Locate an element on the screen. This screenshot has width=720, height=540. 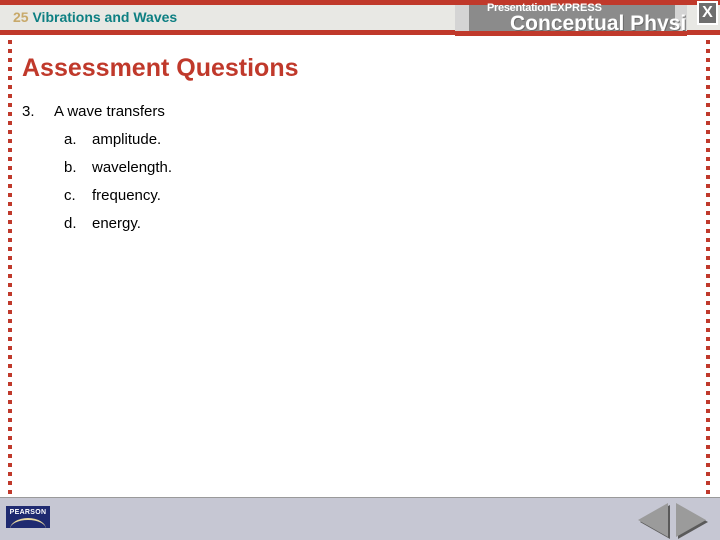
pearson-swoosh-icon is located at coordinates (28, 523).